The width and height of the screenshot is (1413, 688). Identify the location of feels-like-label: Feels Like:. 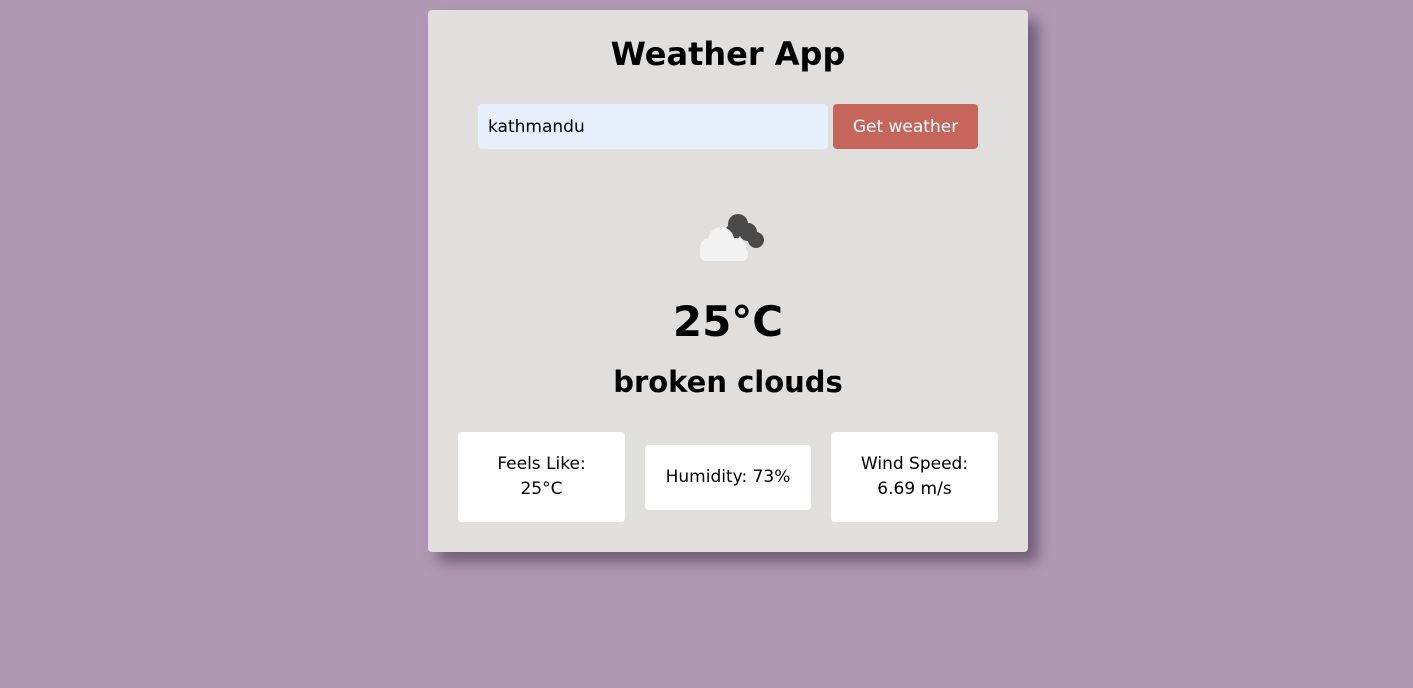
(541, 464).